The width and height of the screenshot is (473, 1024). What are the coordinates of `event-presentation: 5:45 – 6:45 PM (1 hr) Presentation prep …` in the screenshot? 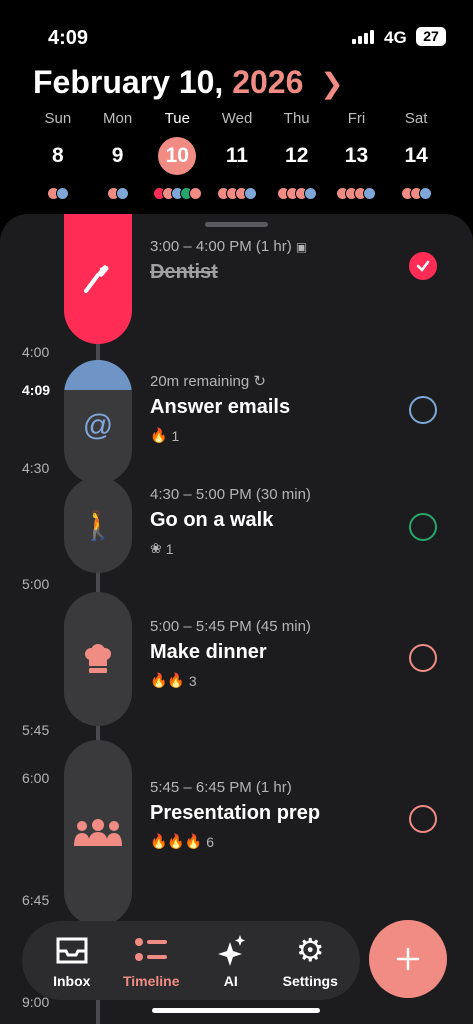 It's located at (275, 814).